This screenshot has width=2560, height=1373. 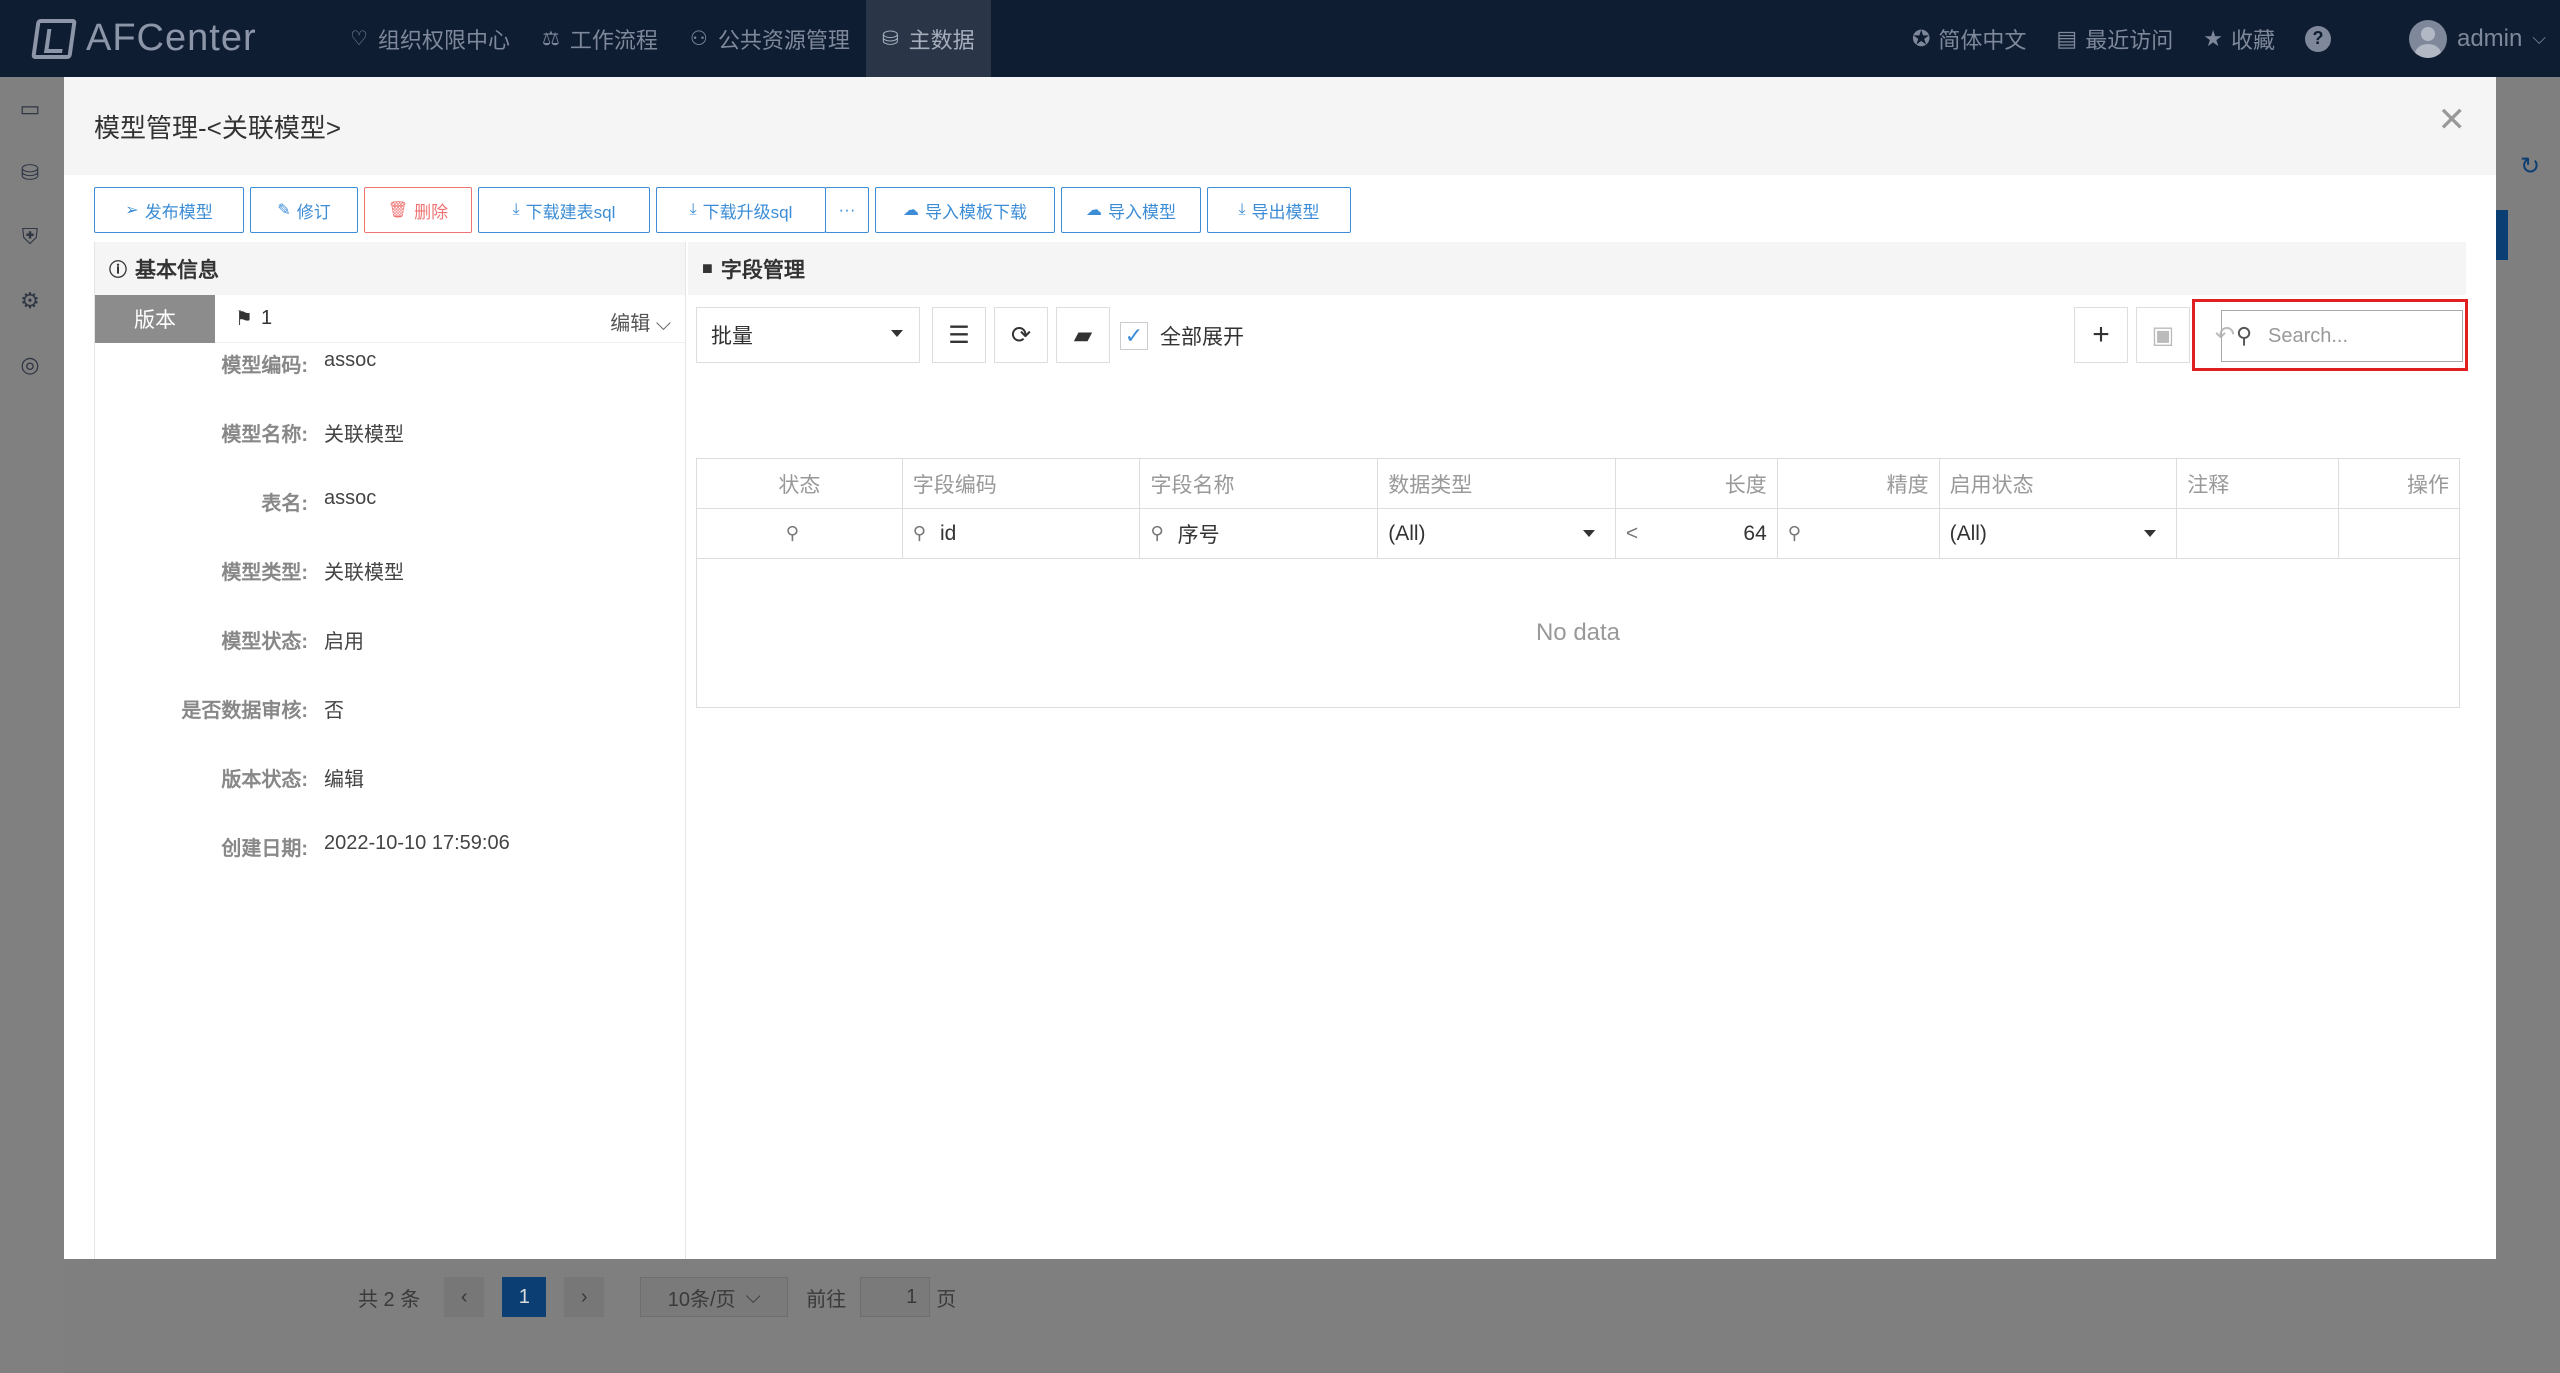 I want to click on modal-title: 模型管理-<关联模型>, so click(x=218, y=127).